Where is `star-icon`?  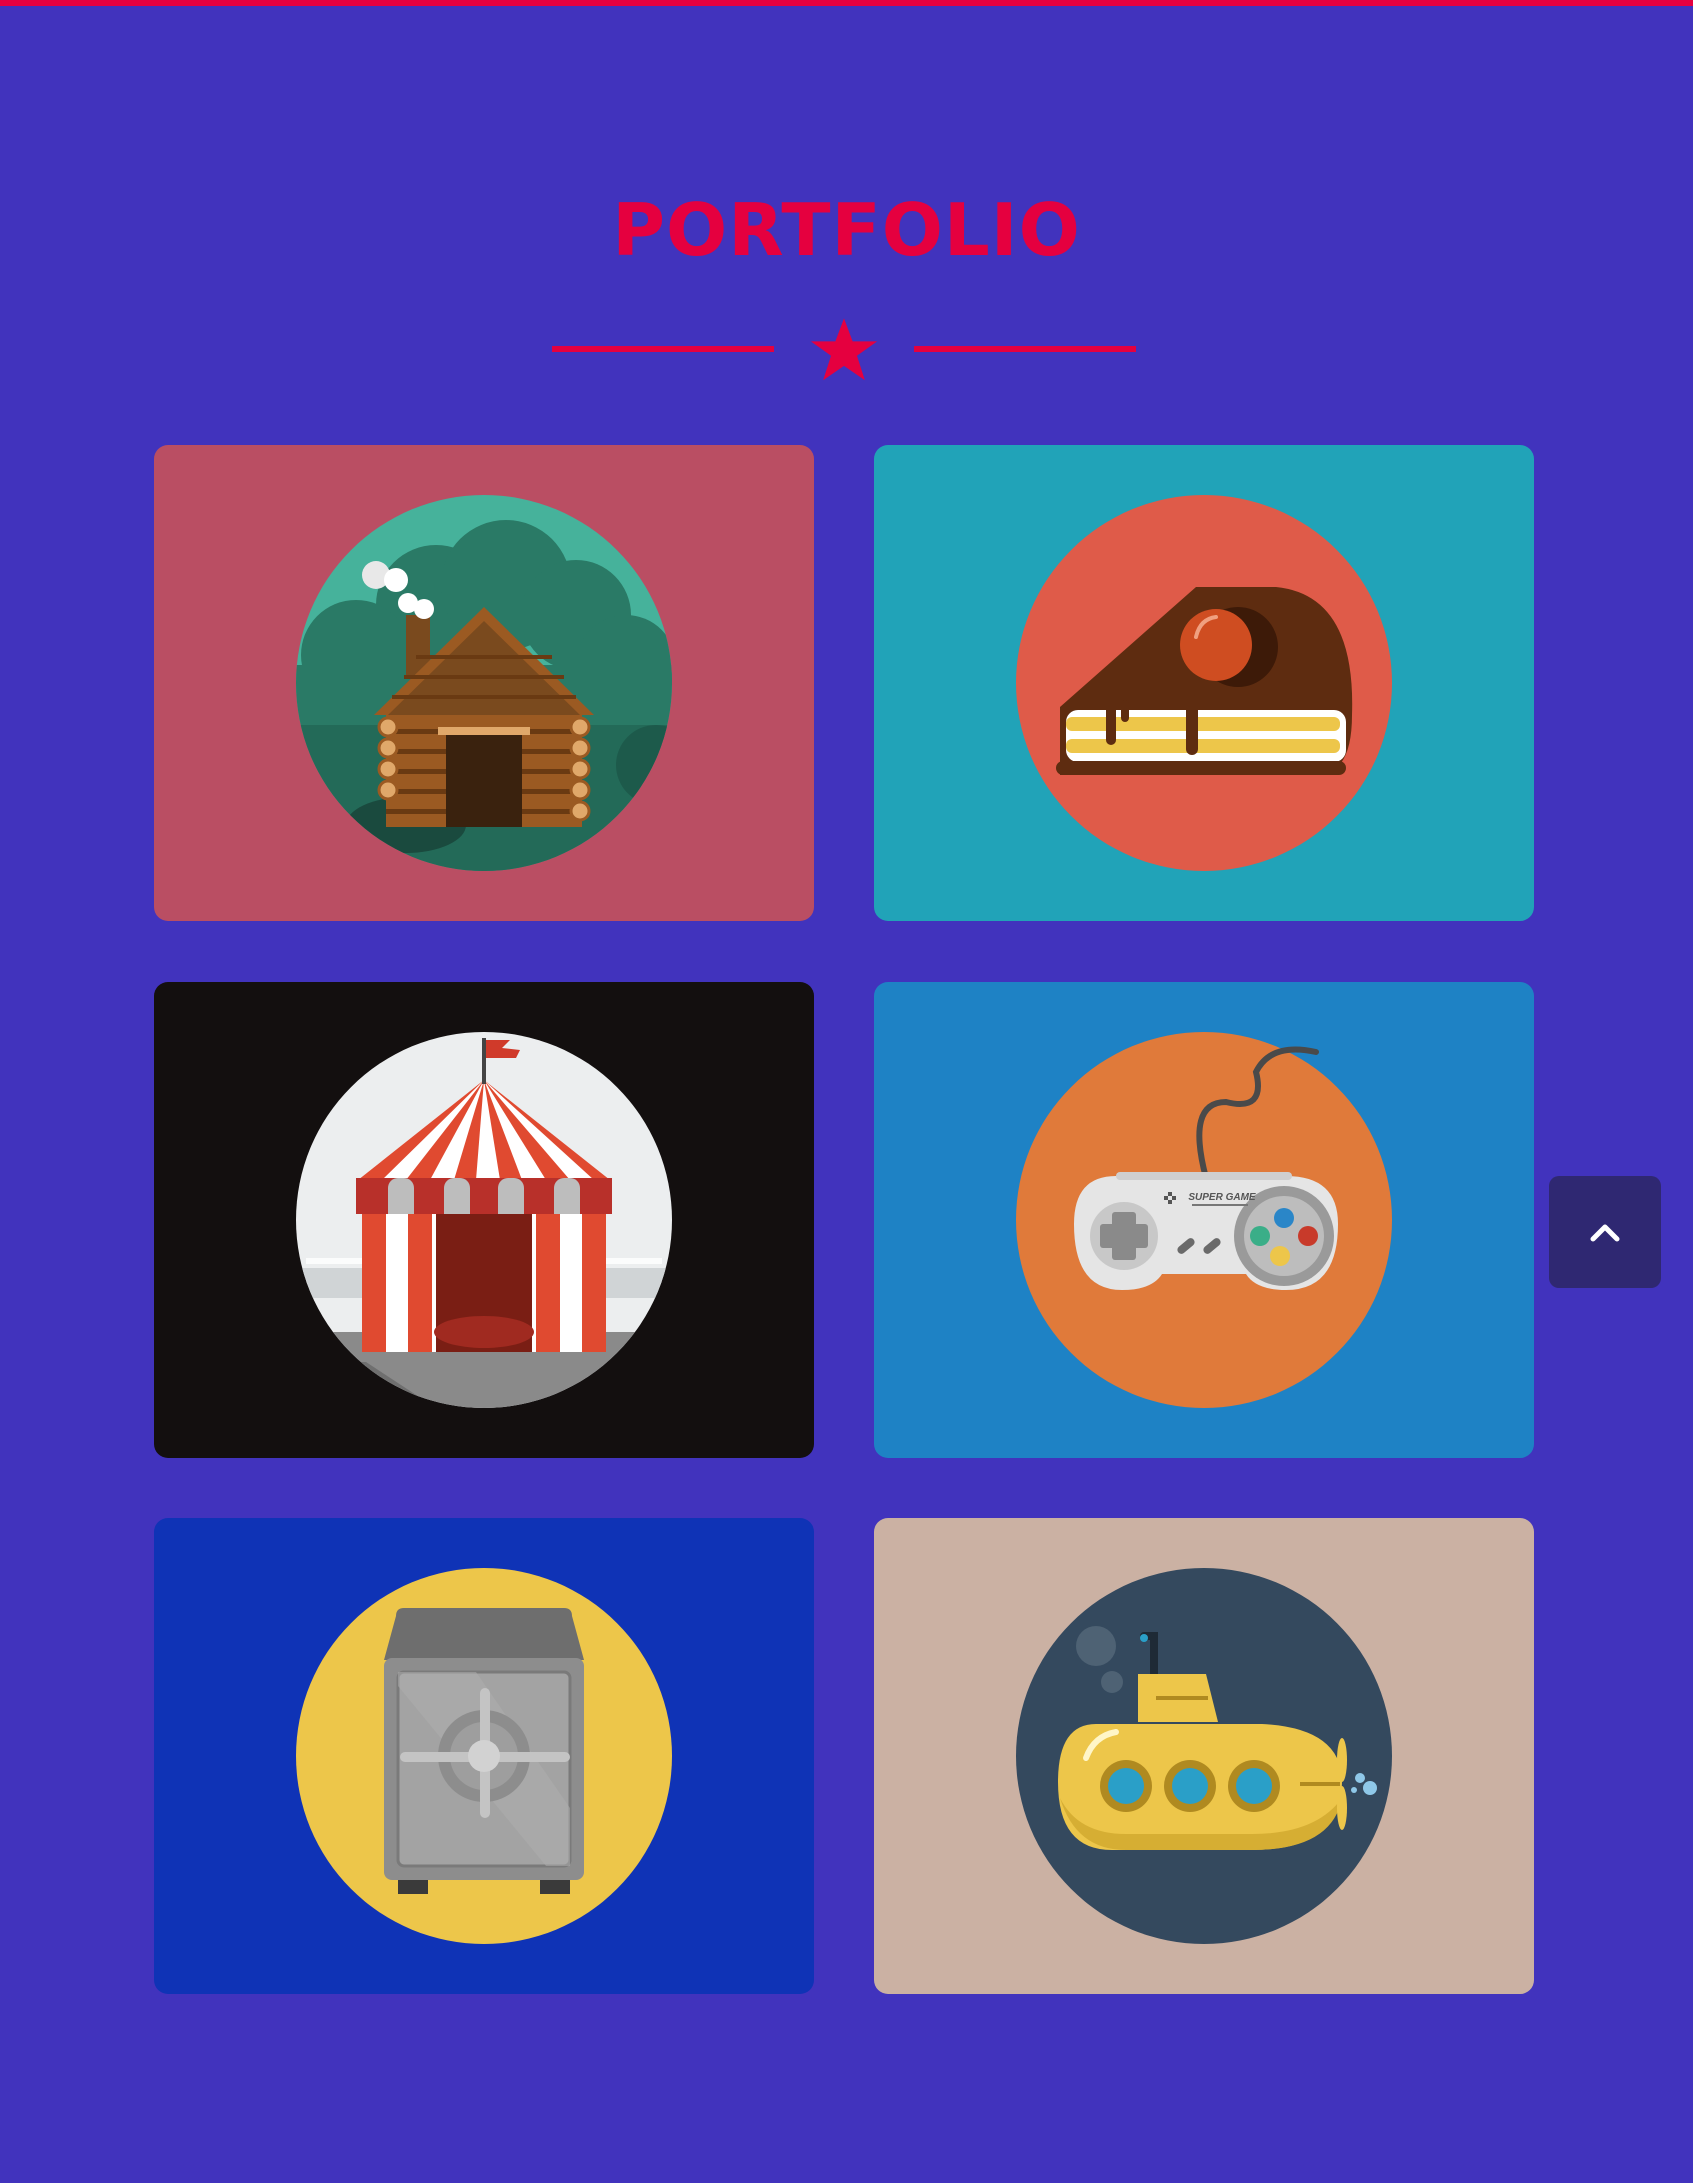 star-icon is located at coordinates (844, 349).